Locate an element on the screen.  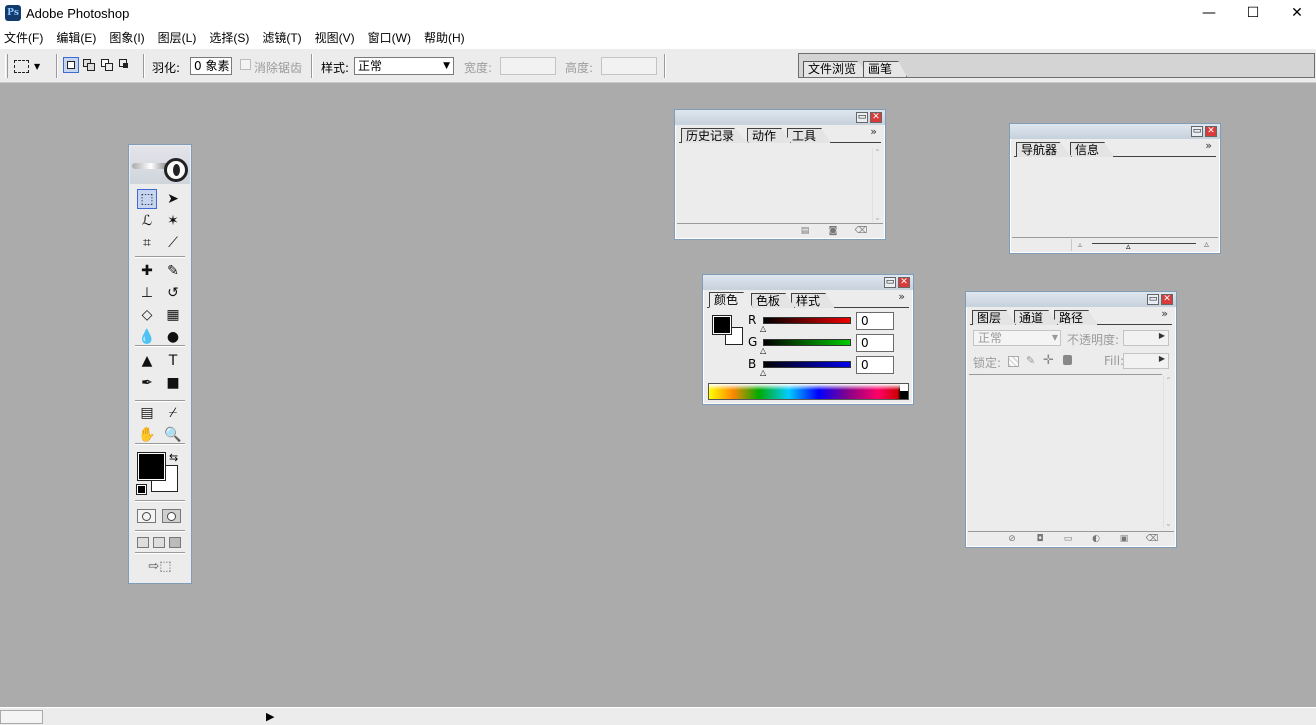
lock-all-icon is located at coordinates (1067, 360).